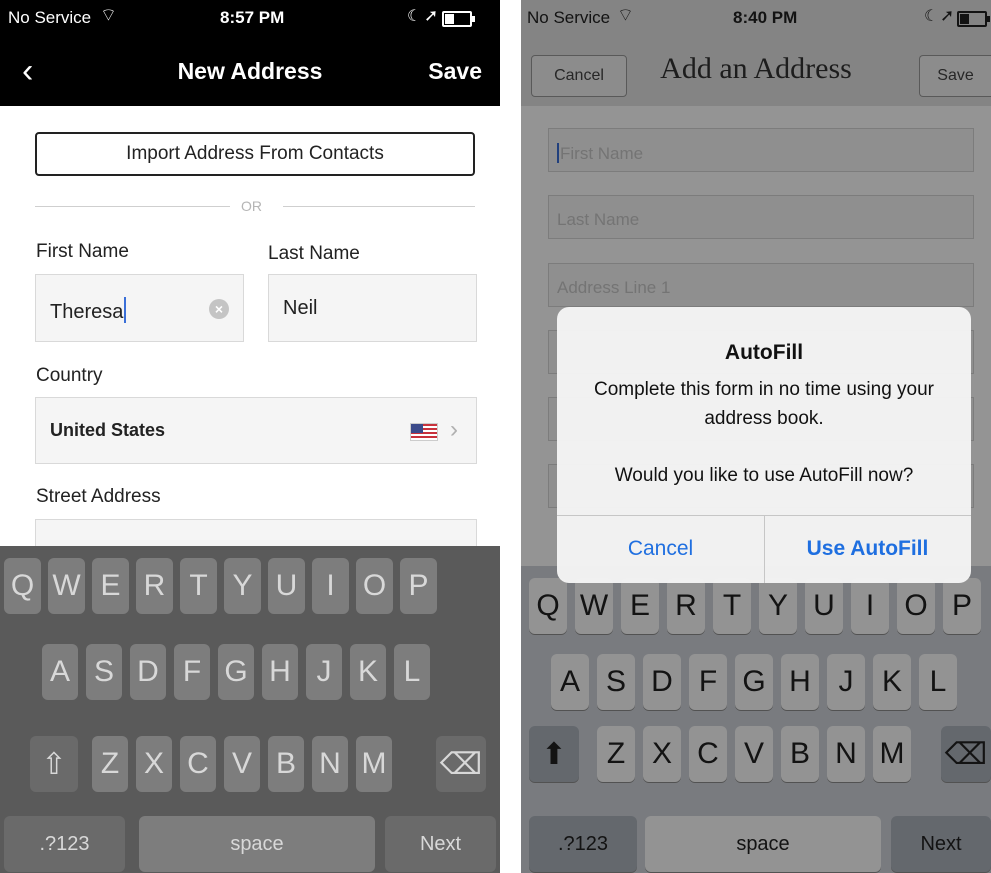  Describe the element at coordinates (66, 586) in the screenshot. I see `key-w: W` at that location.